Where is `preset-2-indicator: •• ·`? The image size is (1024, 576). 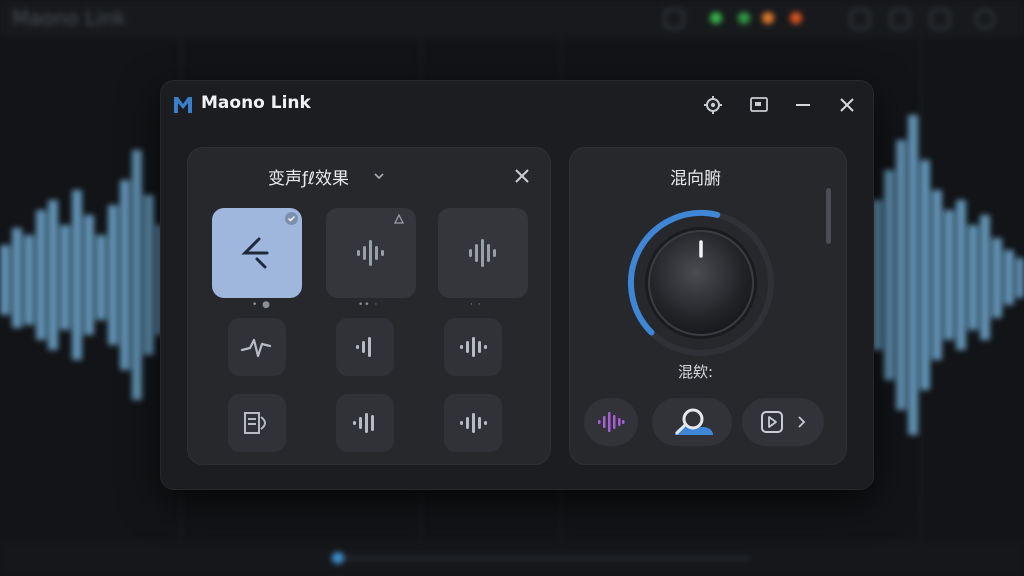 preset-2-indicator: •• · is located at coordinates (368, 305).